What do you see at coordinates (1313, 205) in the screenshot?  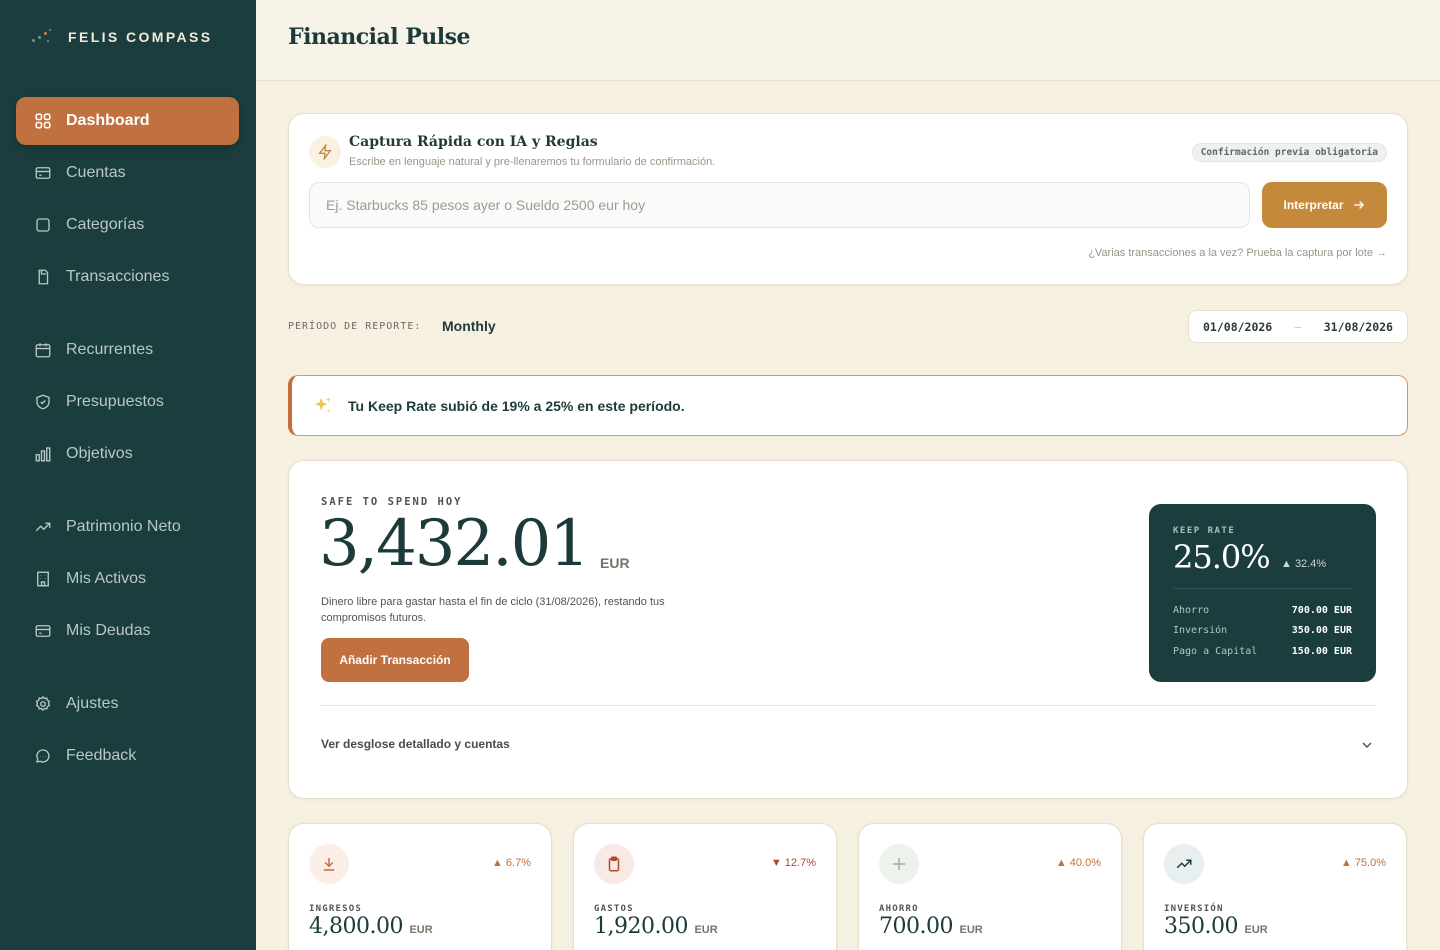 I see `interpret-button-label: Interpretar` at bounding box center [1313, 205].